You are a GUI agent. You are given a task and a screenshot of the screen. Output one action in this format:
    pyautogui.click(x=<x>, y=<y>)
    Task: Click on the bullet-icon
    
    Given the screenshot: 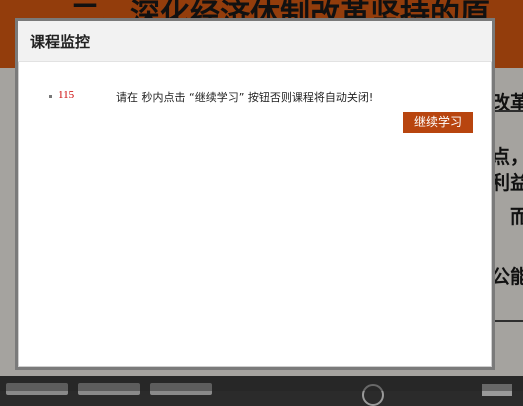 What is the action you would take?
    pyautogui.click(x=50, y=96)
    